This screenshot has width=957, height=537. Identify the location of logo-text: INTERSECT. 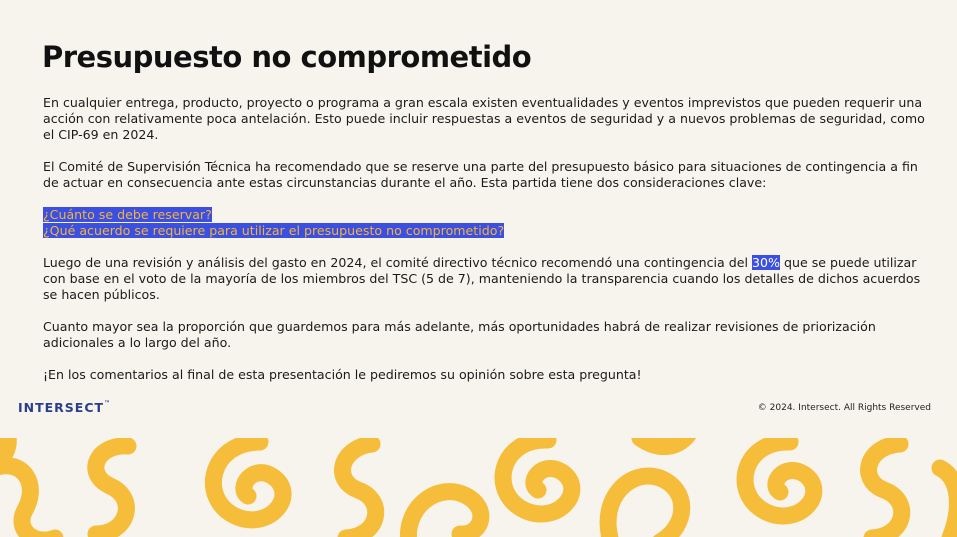
(61, 407).